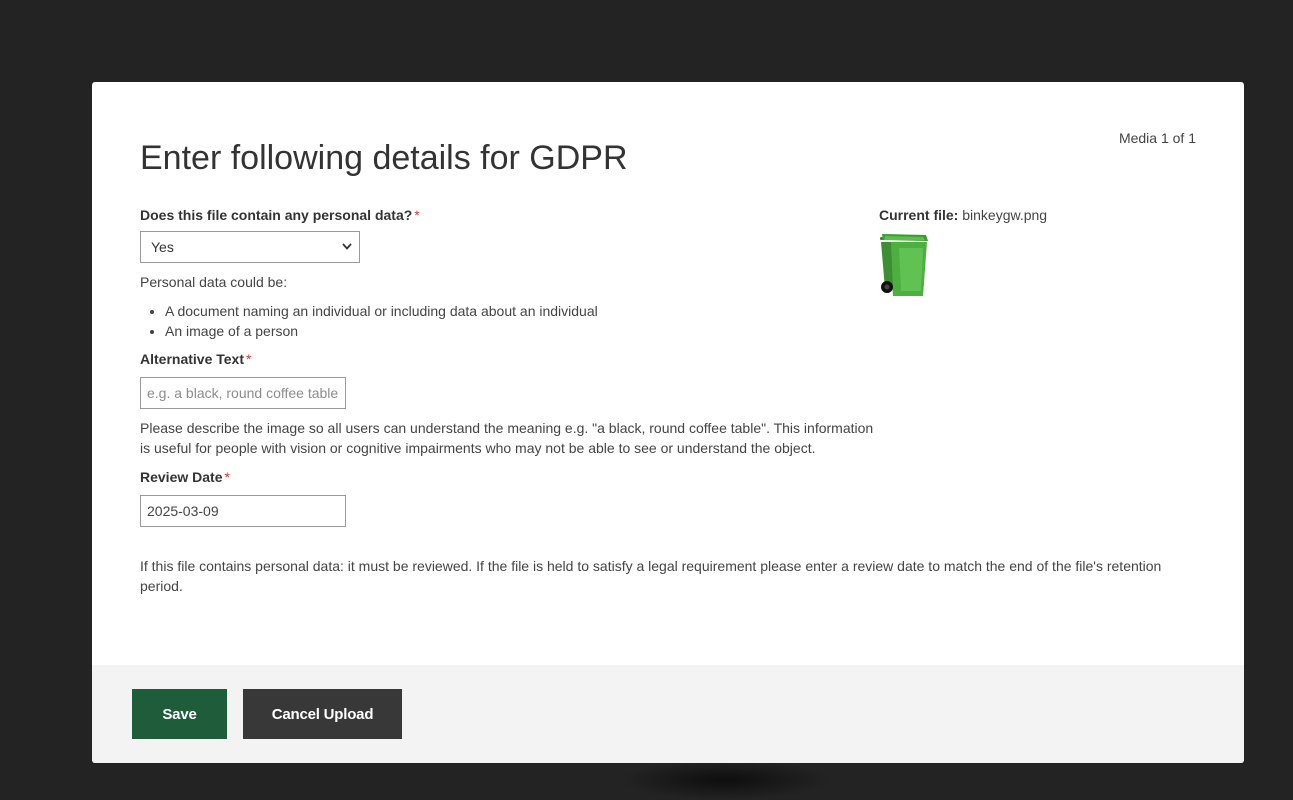 The width and height of the screenshot is (1293, 800). What do you see at coordinates (214, 282) in the screenshot?
I see `personal-data-intro: Personal data could be:` at bounding box center [214, 282].